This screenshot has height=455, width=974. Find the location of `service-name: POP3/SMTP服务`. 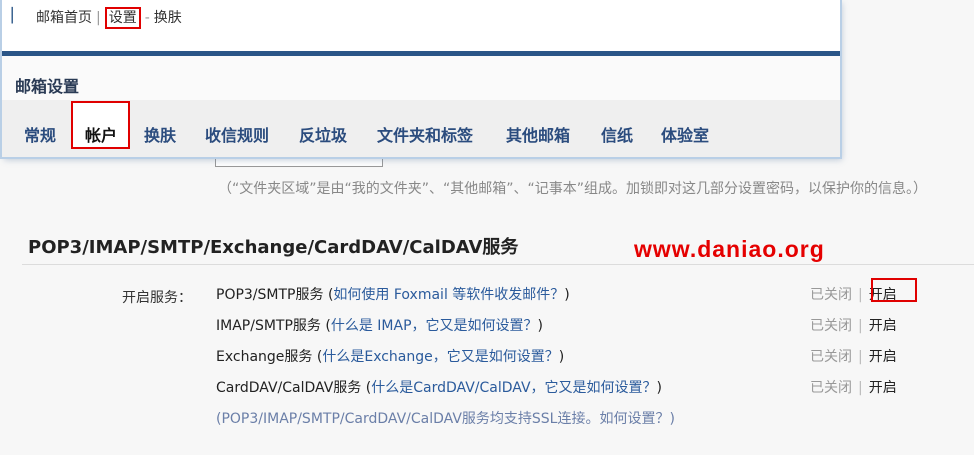

service-name: POP3/SMTP服务 is located at coordinates (270, 295).